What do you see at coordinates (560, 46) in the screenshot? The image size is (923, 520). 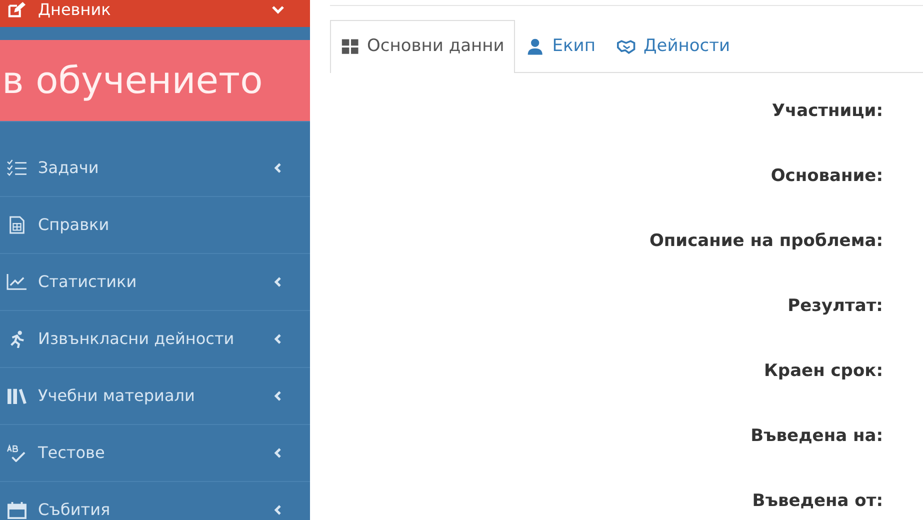 I see `tab: Екип` at bounding box center [560, 46].